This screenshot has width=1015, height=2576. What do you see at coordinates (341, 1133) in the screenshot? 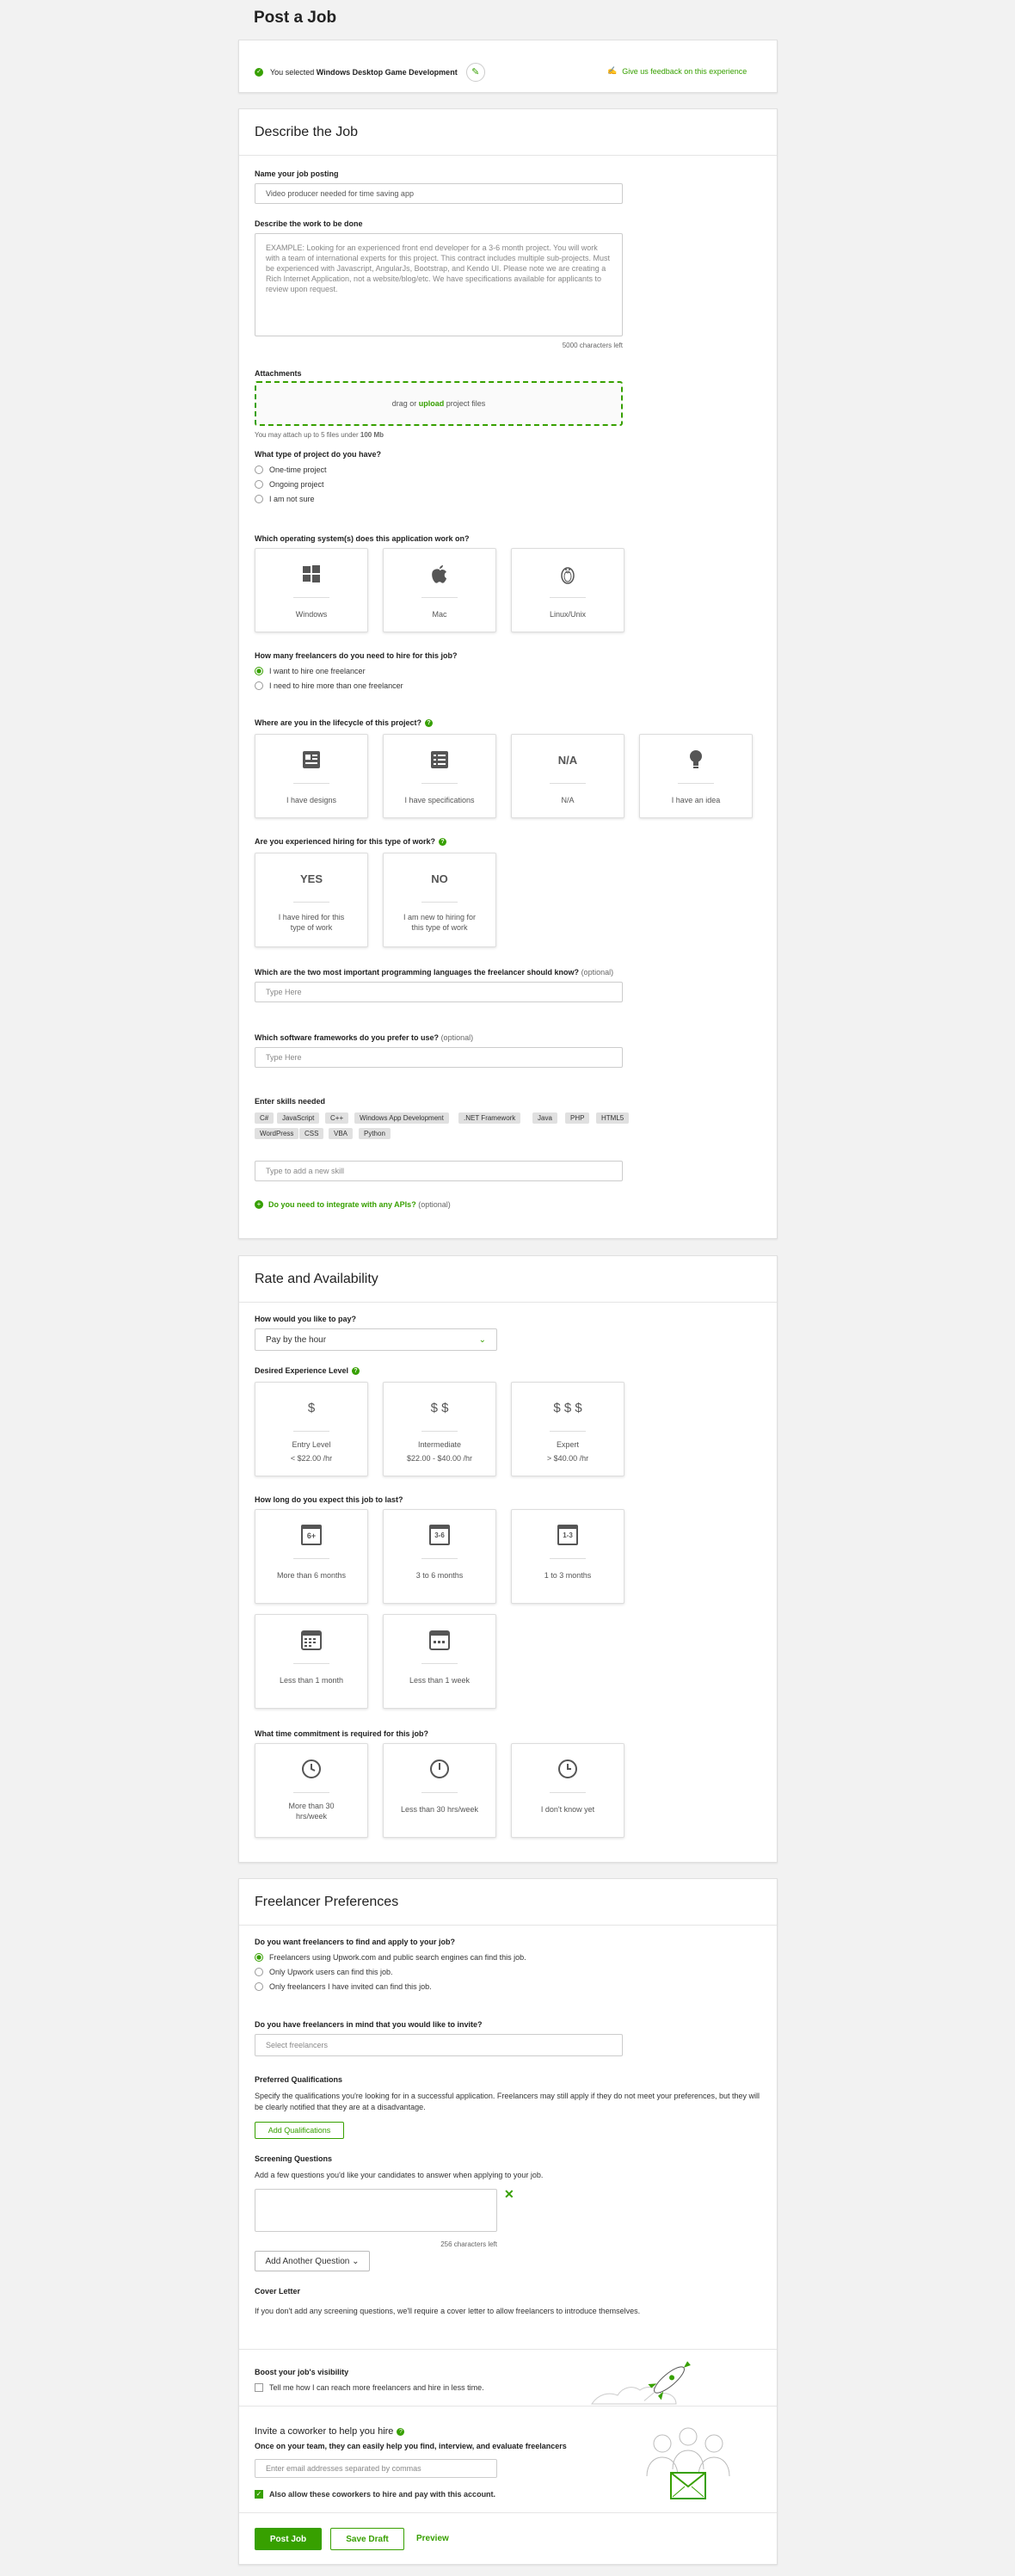
I see `skill-chip: VBA` at bounding box center [341, 1133].